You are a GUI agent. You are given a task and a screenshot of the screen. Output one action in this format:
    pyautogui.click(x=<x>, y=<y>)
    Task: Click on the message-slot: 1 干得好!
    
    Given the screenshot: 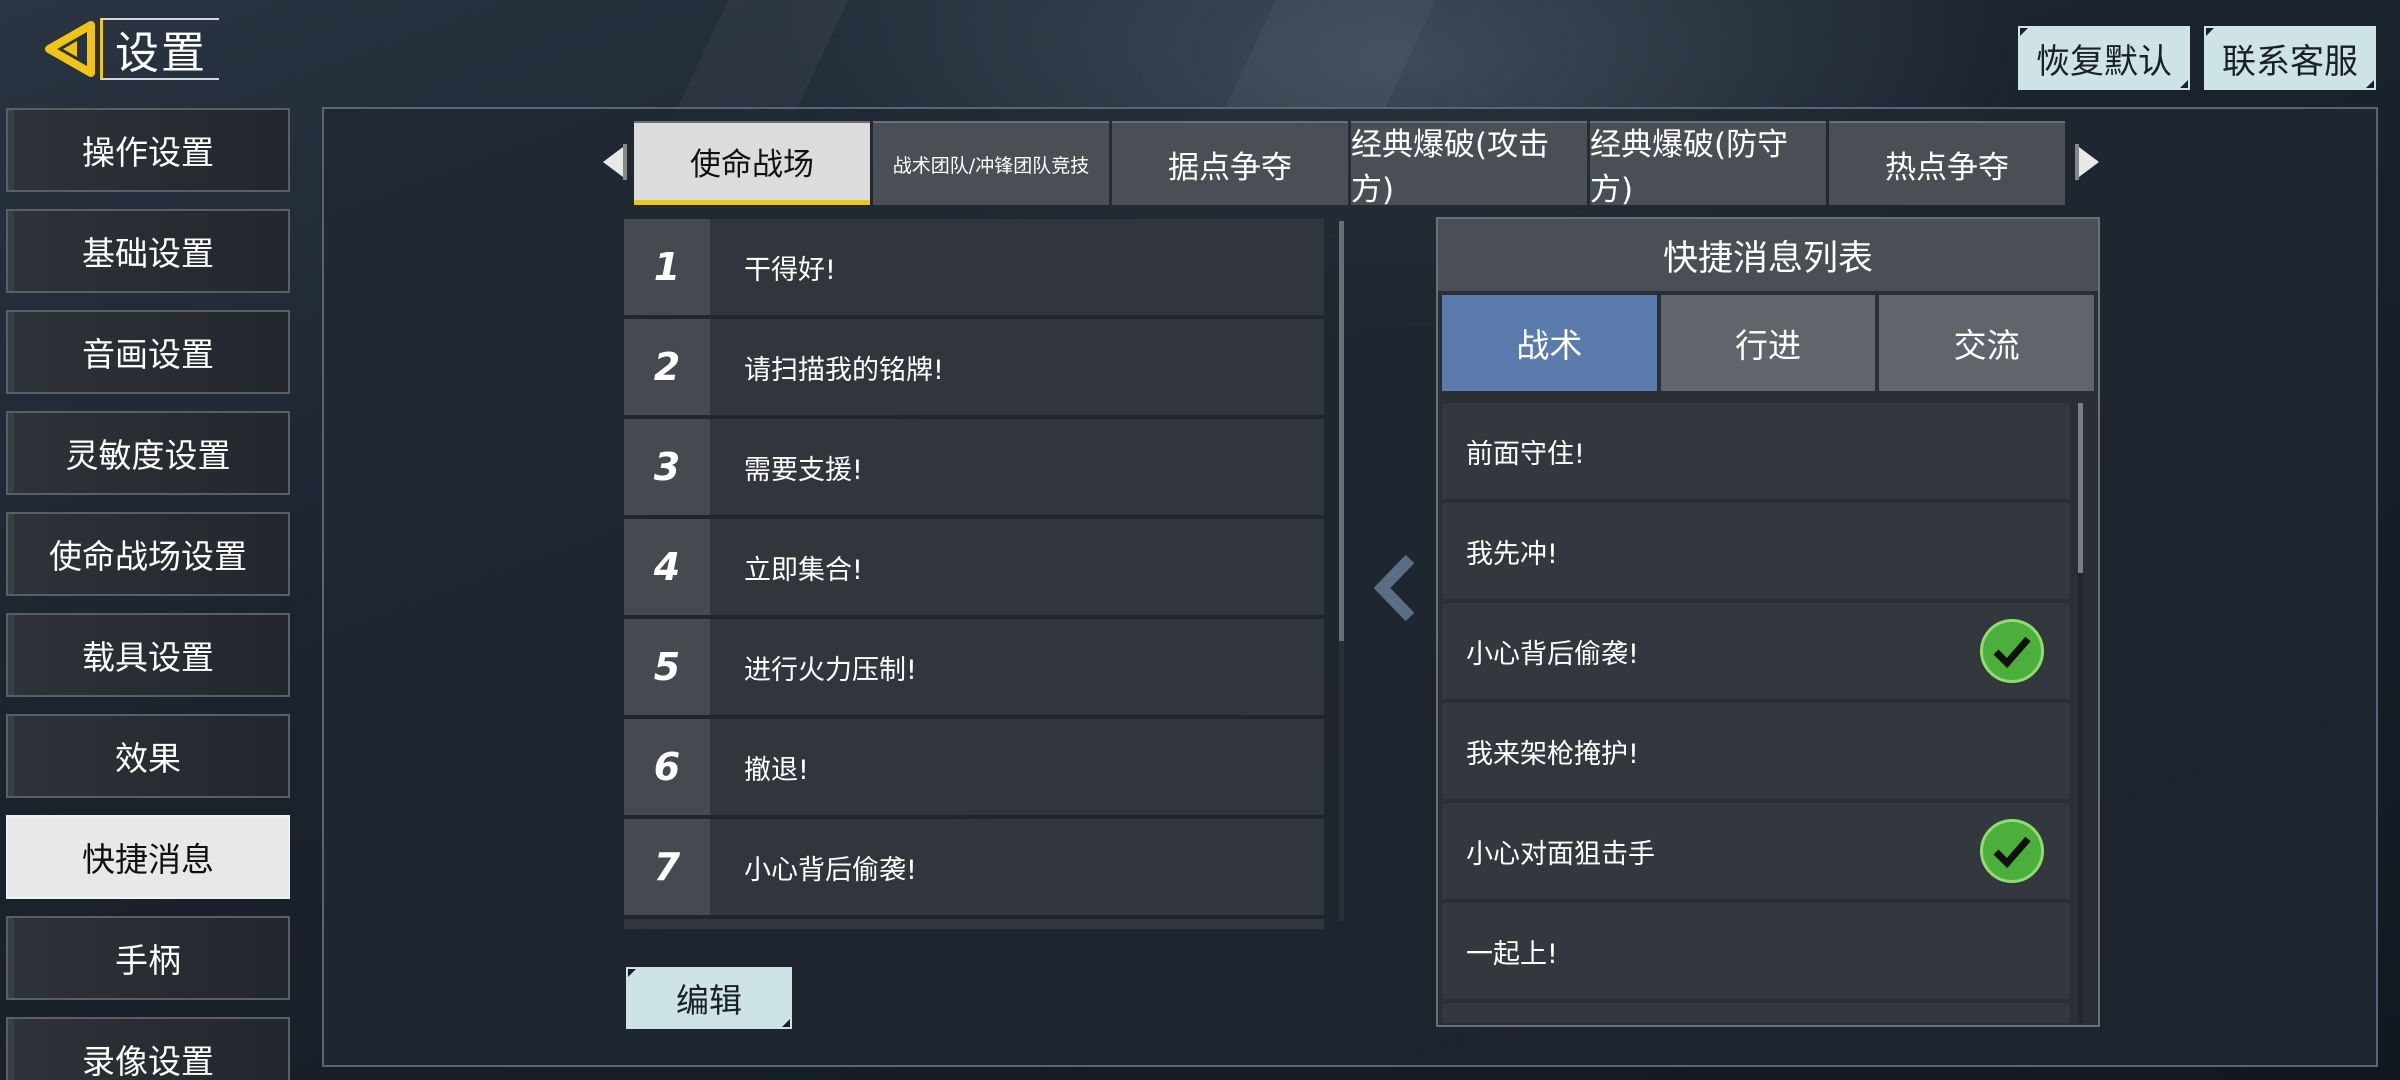 What is the action you would take?
    pyautogui.click(x=974, y=267)
    